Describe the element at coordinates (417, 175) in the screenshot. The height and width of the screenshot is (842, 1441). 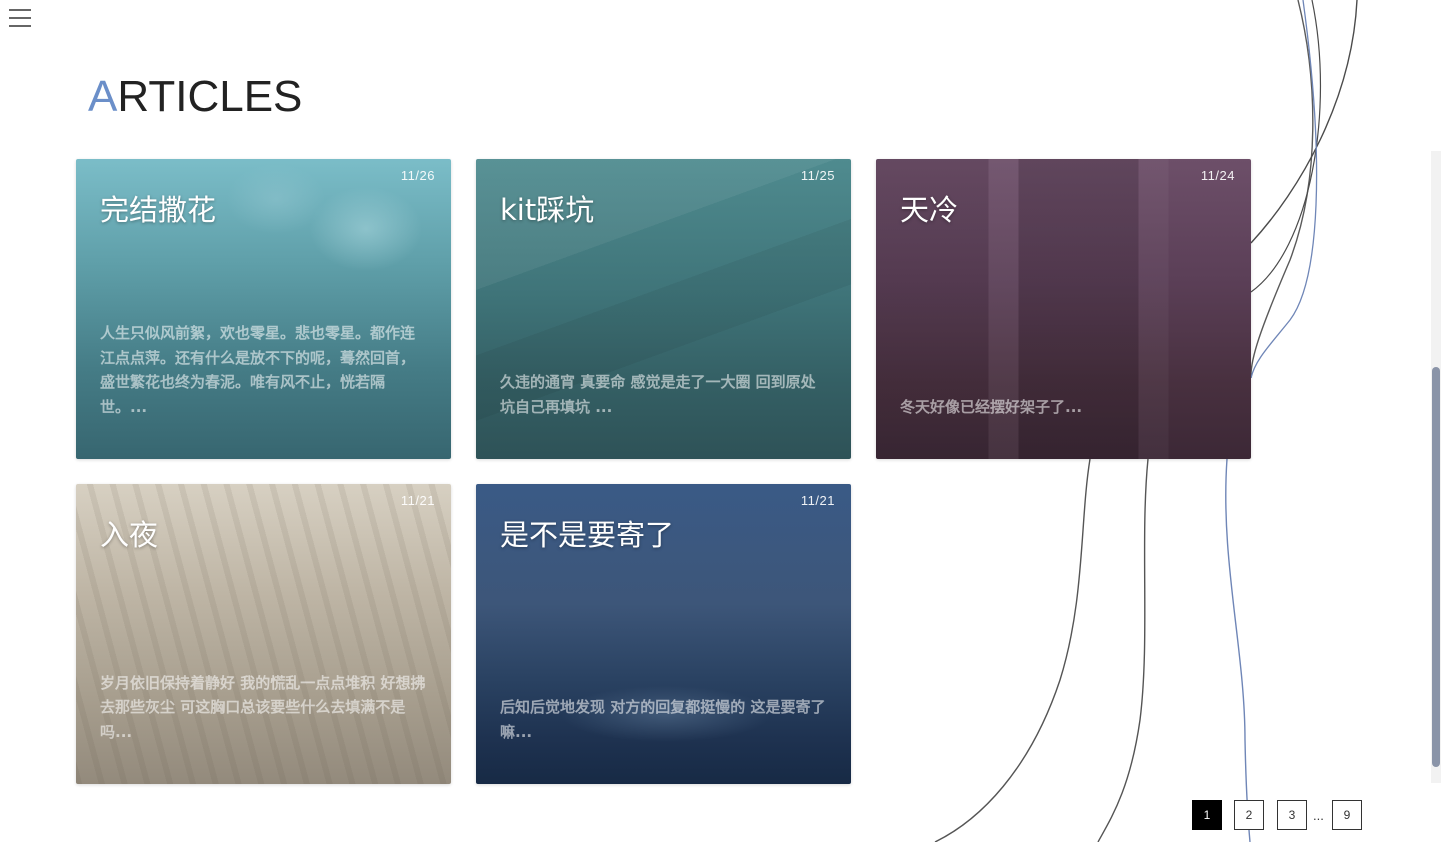
I see `article-date: 11/26` at that location.